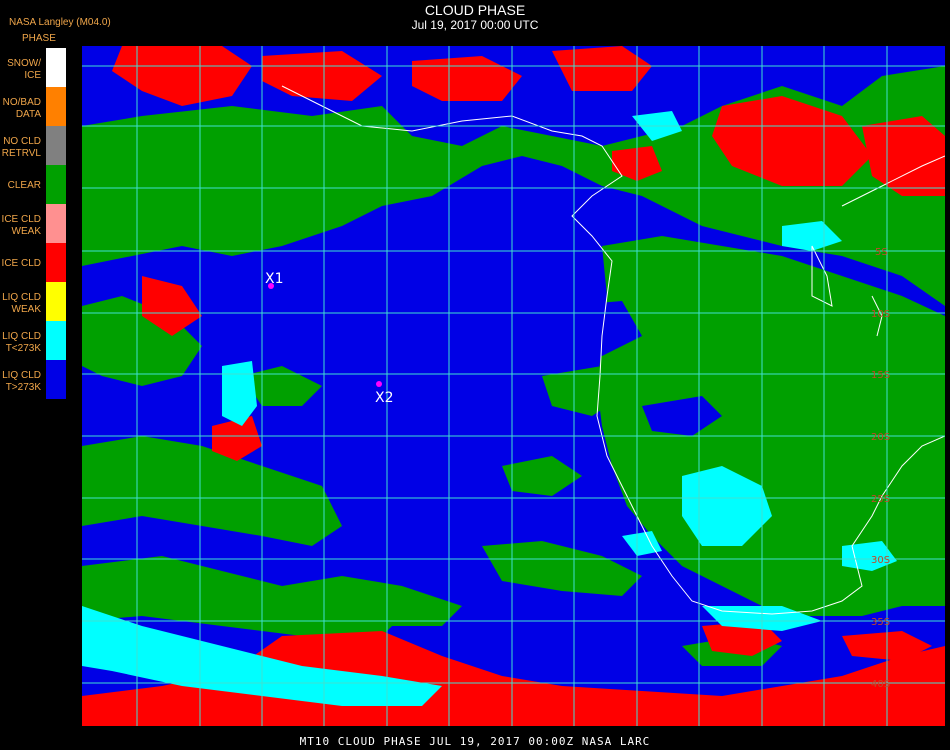 The image size is (950, 750). Describe the element at coordinates (880, 499) in the screenshot. I see `lat-label-25s: 25S` at that location.